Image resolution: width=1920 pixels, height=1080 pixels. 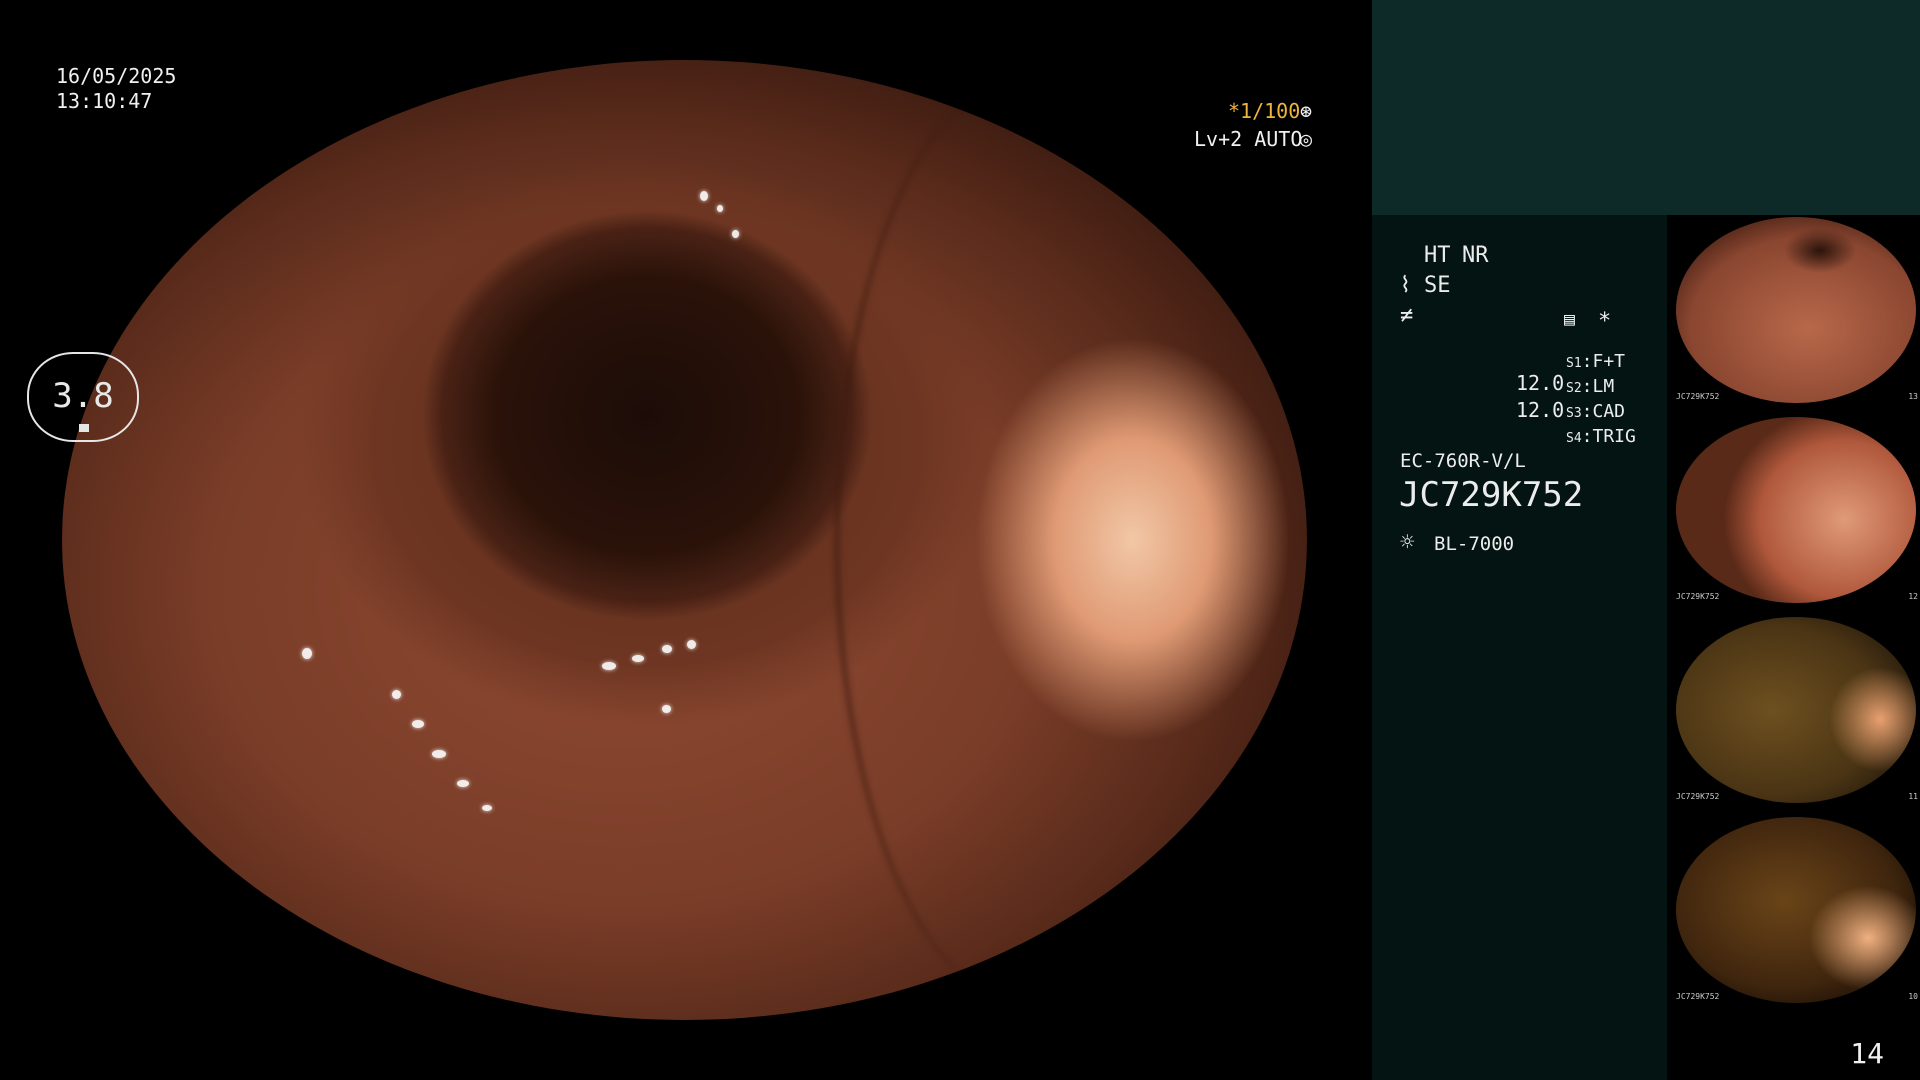 What do you see at coordinates (1248, 139) in the screenshot?
I see `brightness-level: Lv+2 AUTO` at bounding box center [1248, 139].